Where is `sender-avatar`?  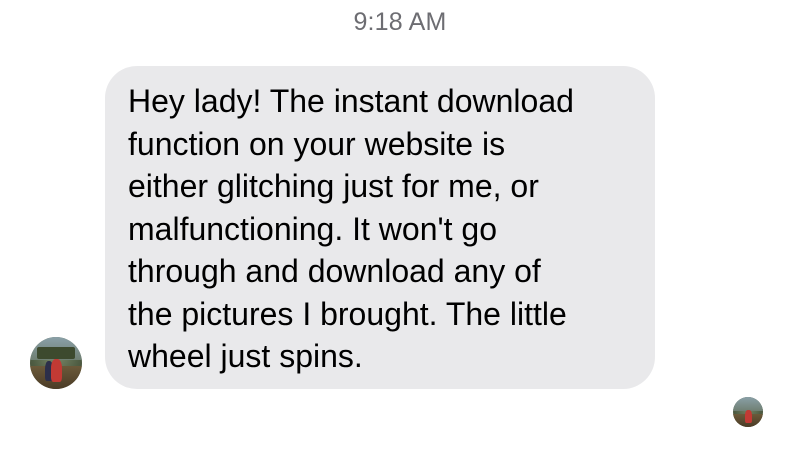 sender-avatar is located at coordinates (56, 363).